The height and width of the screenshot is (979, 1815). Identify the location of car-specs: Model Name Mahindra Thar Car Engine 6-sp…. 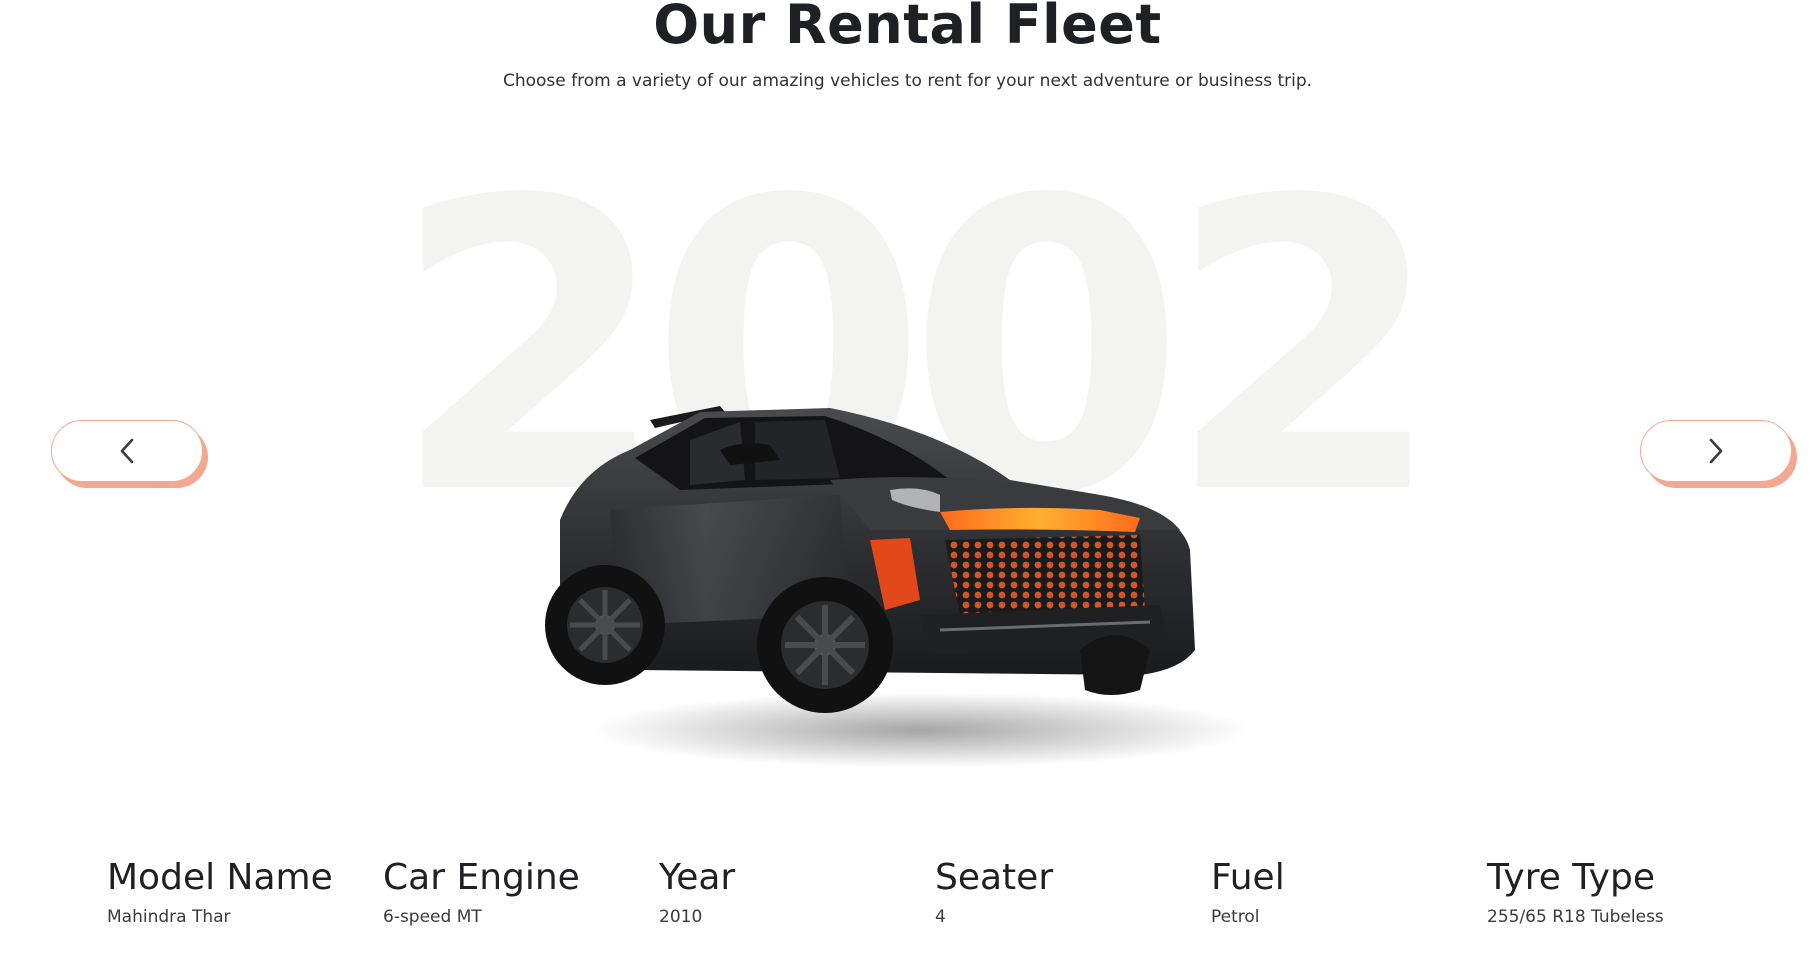
(937, 891).